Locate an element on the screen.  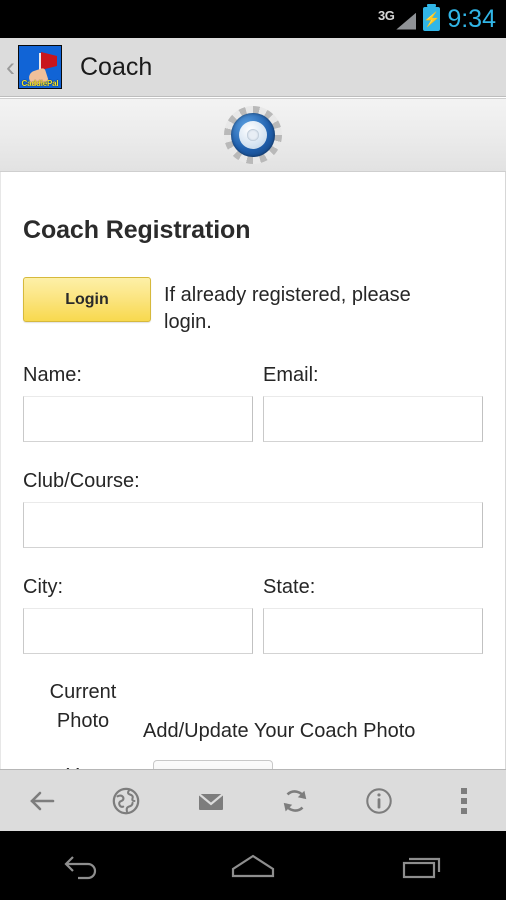
name-label: Name: is located at coordinates (52, 375).